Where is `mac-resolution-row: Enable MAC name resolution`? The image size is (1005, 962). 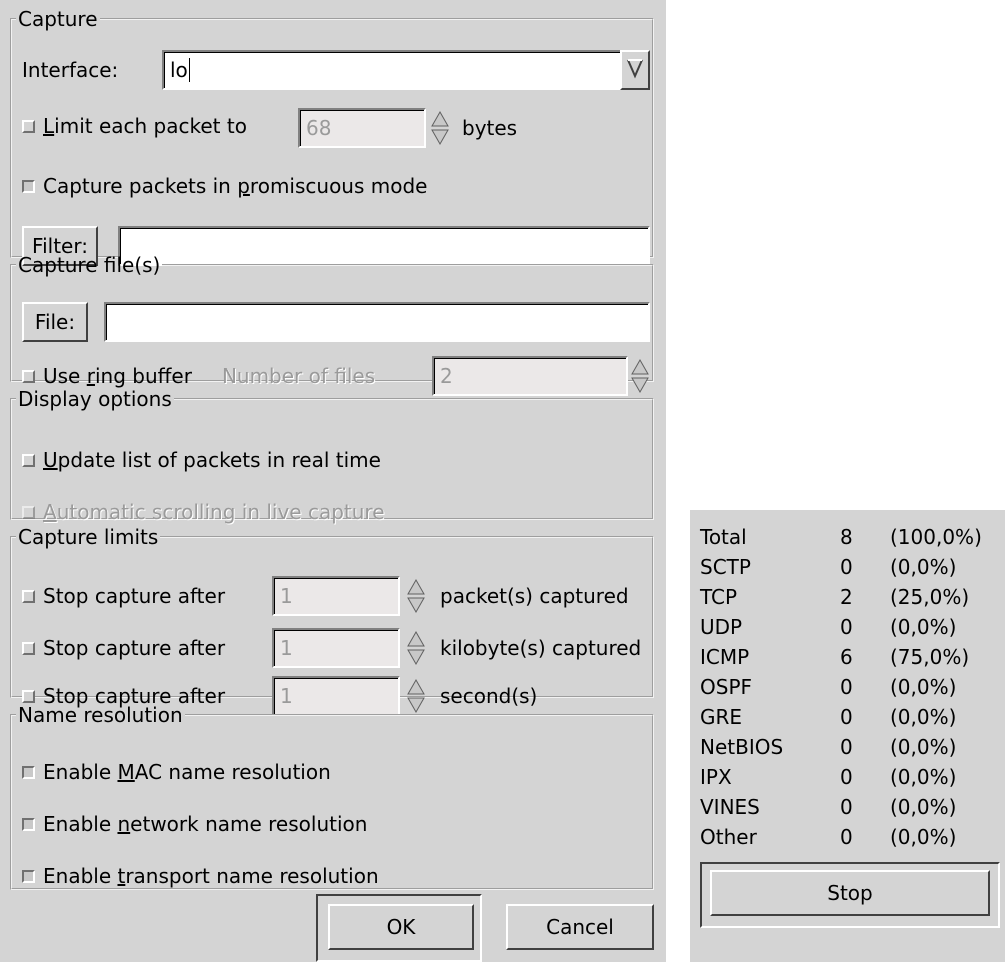 mac-resolution-row: Enable MAC name resolution is located at coordinates (176, 772).